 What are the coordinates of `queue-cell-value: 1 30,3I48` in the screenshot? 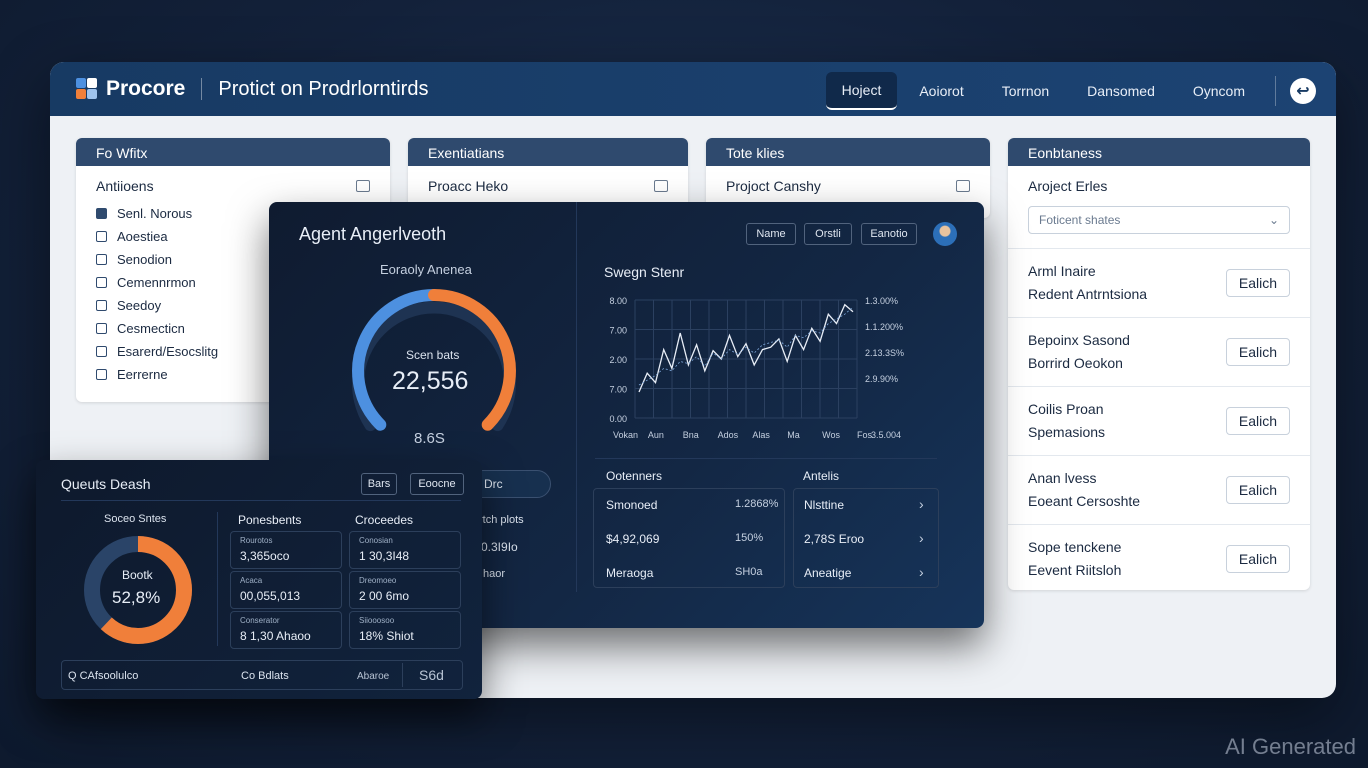 It's located at (384, 556).